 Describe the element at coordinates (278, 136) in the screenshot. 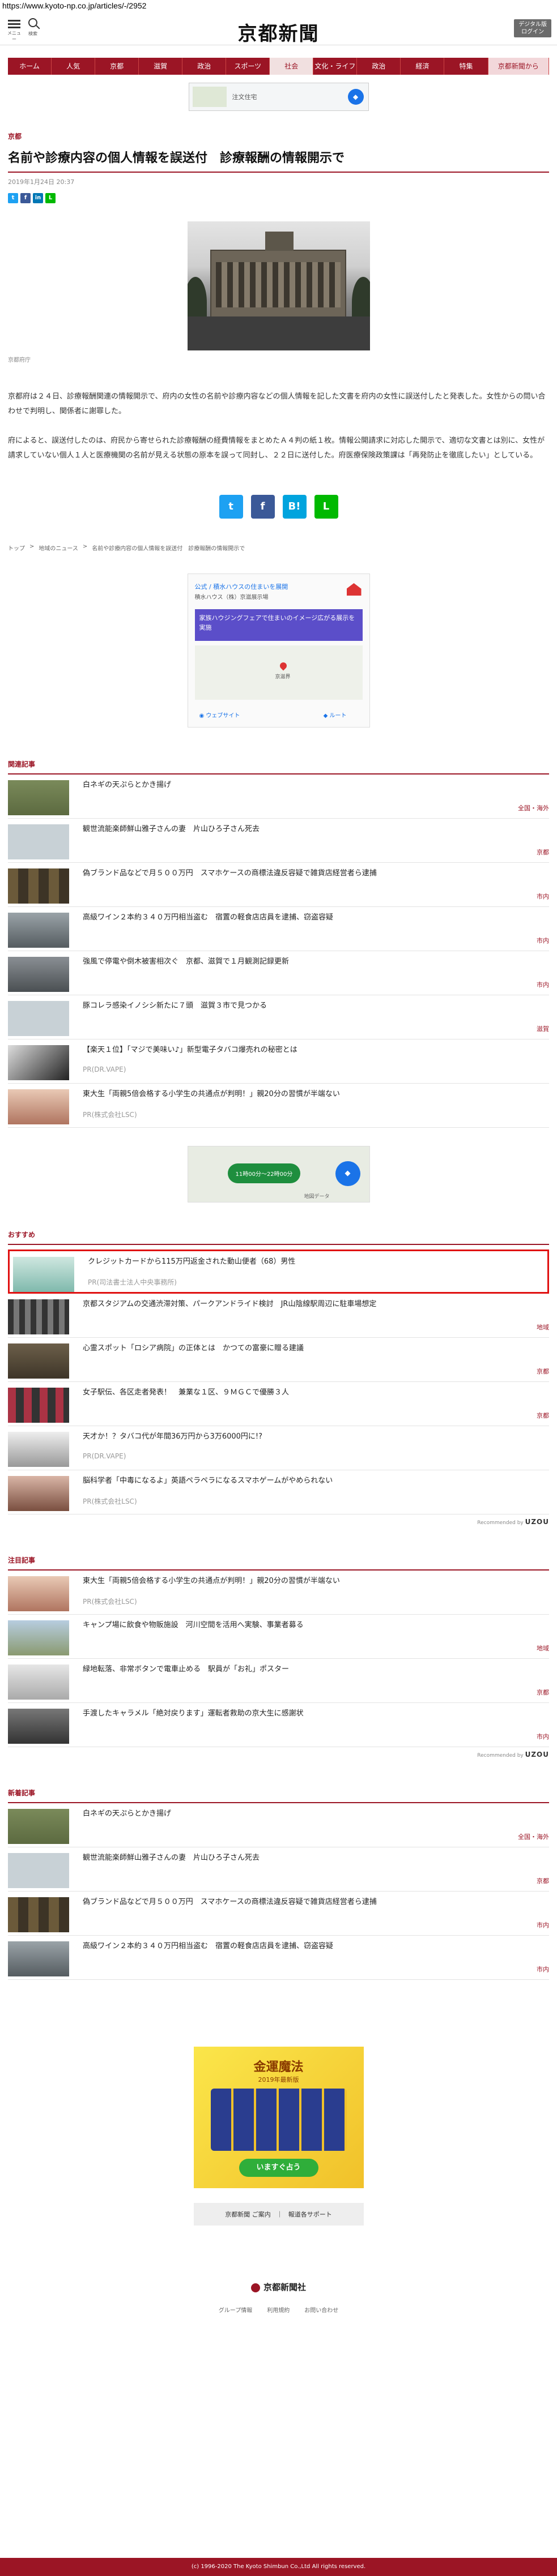

I see `article-section: 京都` at that location.